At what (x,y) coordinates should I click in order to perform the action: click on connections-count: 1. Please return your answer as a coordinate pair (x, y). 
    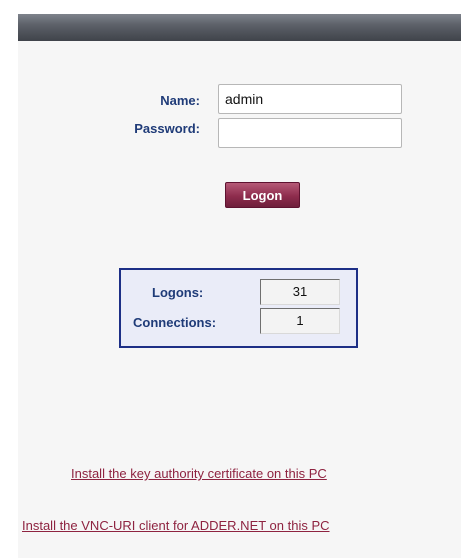
    Looking at the image, I should click on (300, 321).